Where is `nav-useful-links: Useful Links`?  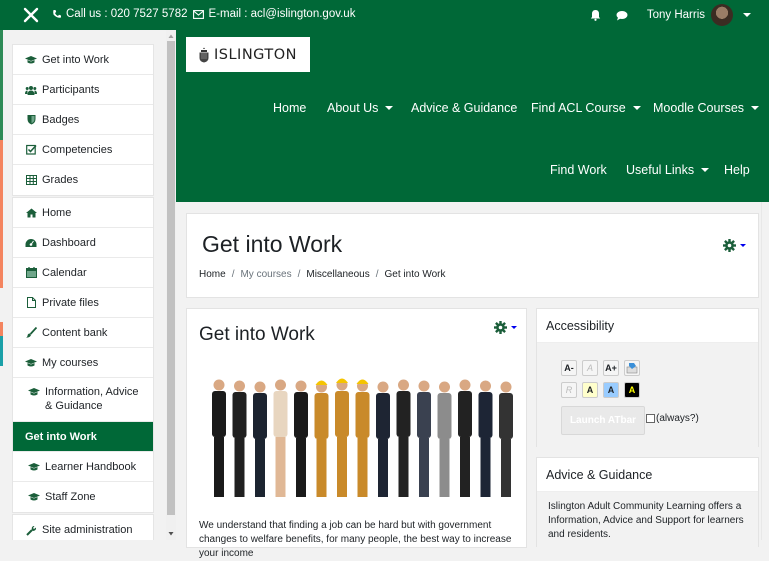 nav-useful-links: Useful Links is located at coordinates (668, 170).